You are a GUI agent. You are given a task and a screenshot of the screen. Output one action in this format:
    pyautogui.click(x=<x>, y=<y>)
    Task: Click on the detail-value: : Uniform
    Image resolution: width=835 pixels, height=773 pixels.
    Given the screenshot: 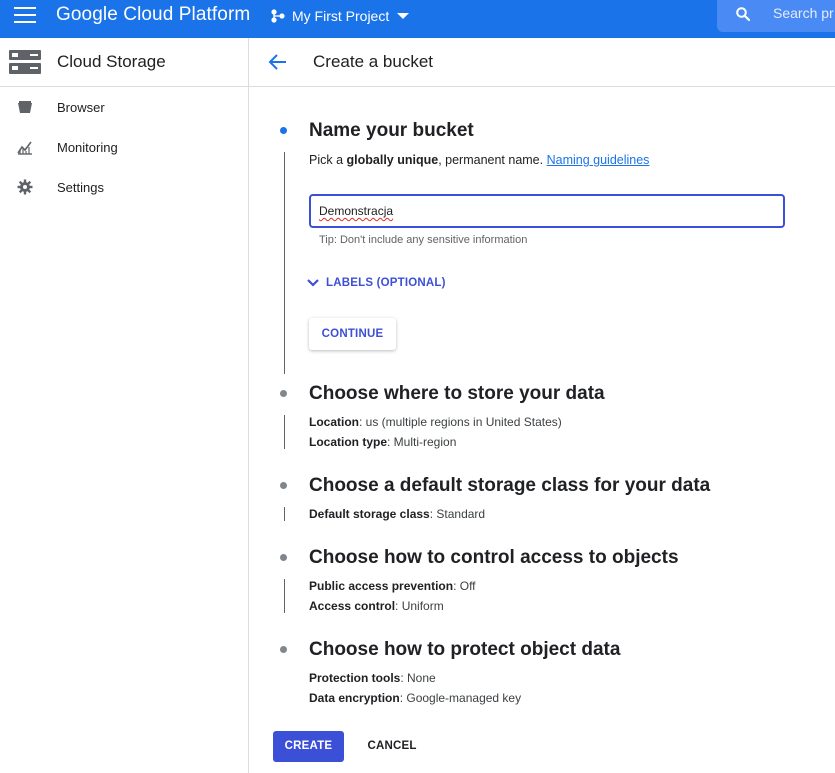 What is the action you would take?
    pyautogui.click(x=419, y=606)
    